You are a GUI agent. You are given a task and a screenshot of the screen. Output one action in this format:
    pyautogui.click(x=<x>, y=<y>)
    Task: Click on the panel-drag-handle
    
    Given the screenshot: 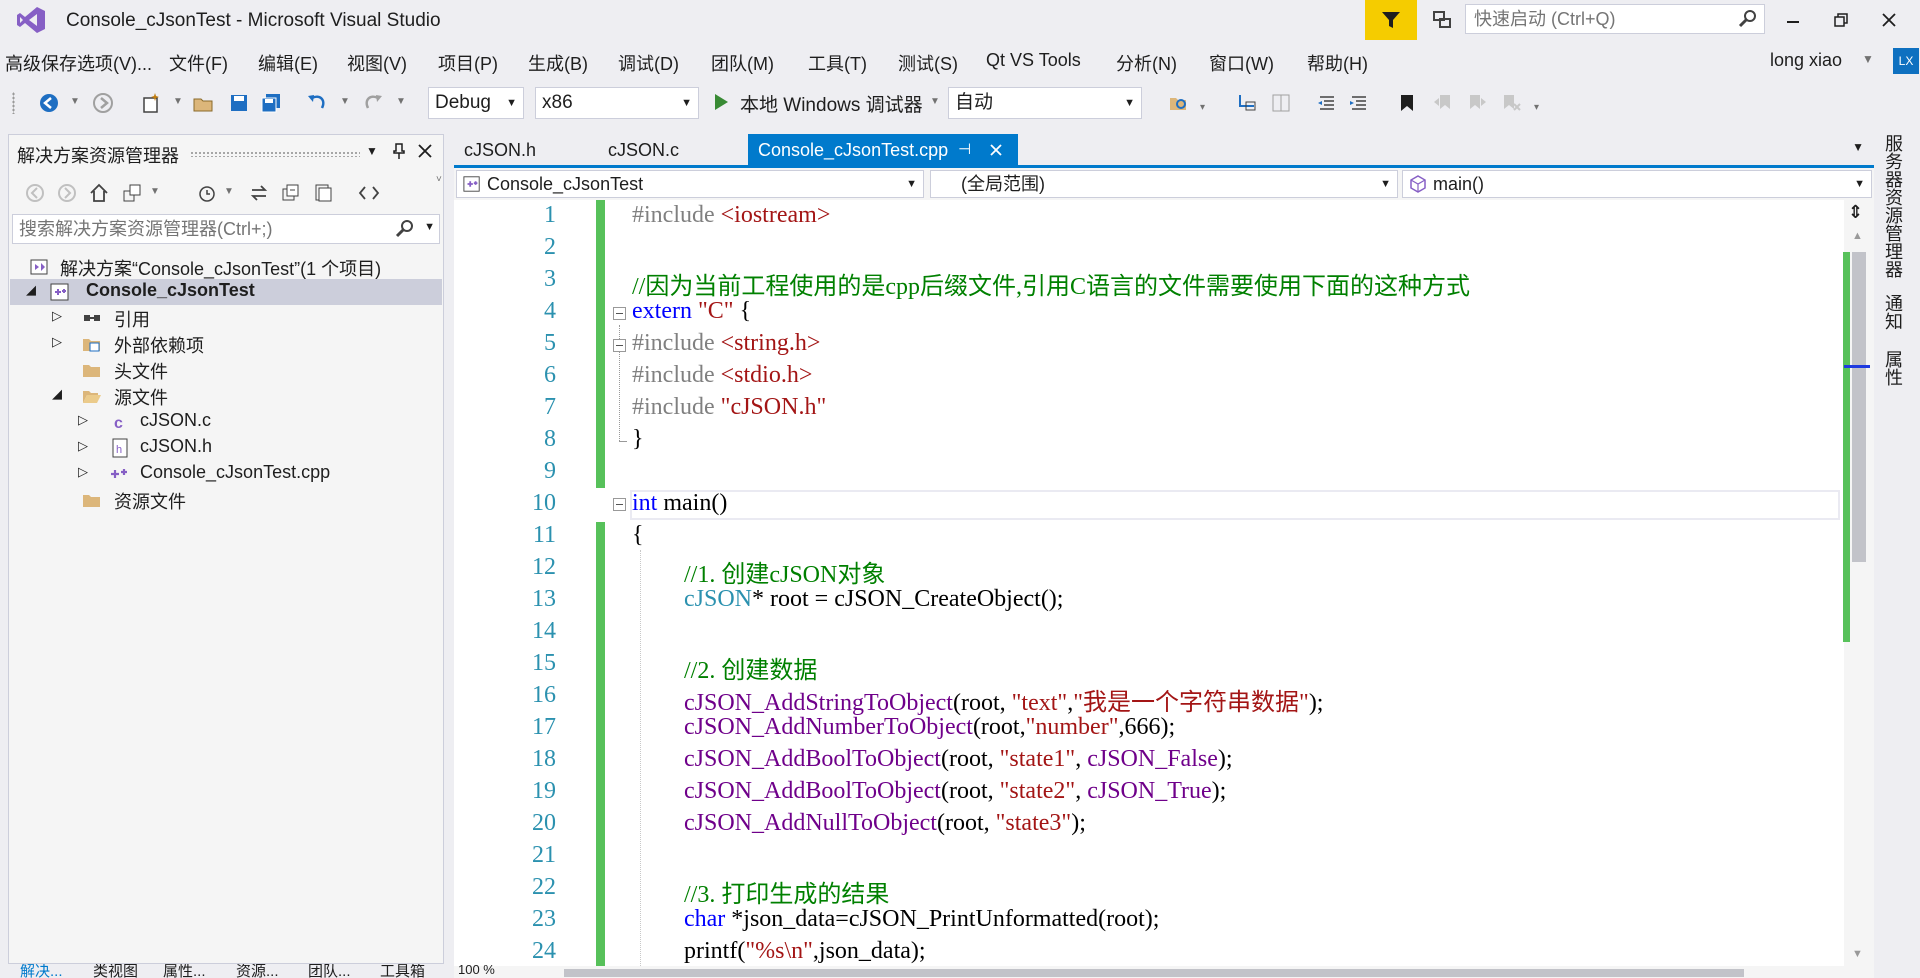 What is the action you would take?
    pyautogui.click(x=275, y=154)
    